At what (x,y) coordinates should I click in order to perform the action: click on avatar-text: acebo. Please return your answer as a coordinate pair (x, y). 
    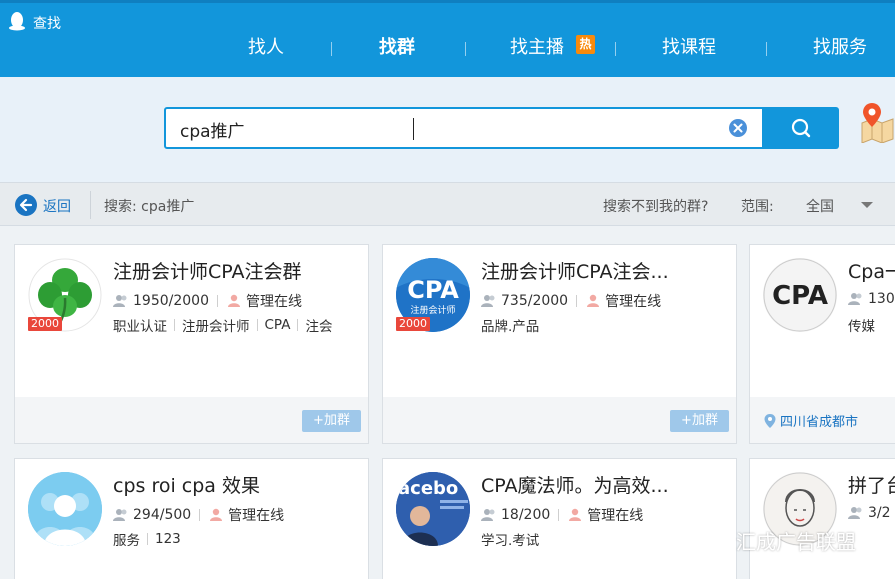
    Looking at the image, I should click on (428, 488).